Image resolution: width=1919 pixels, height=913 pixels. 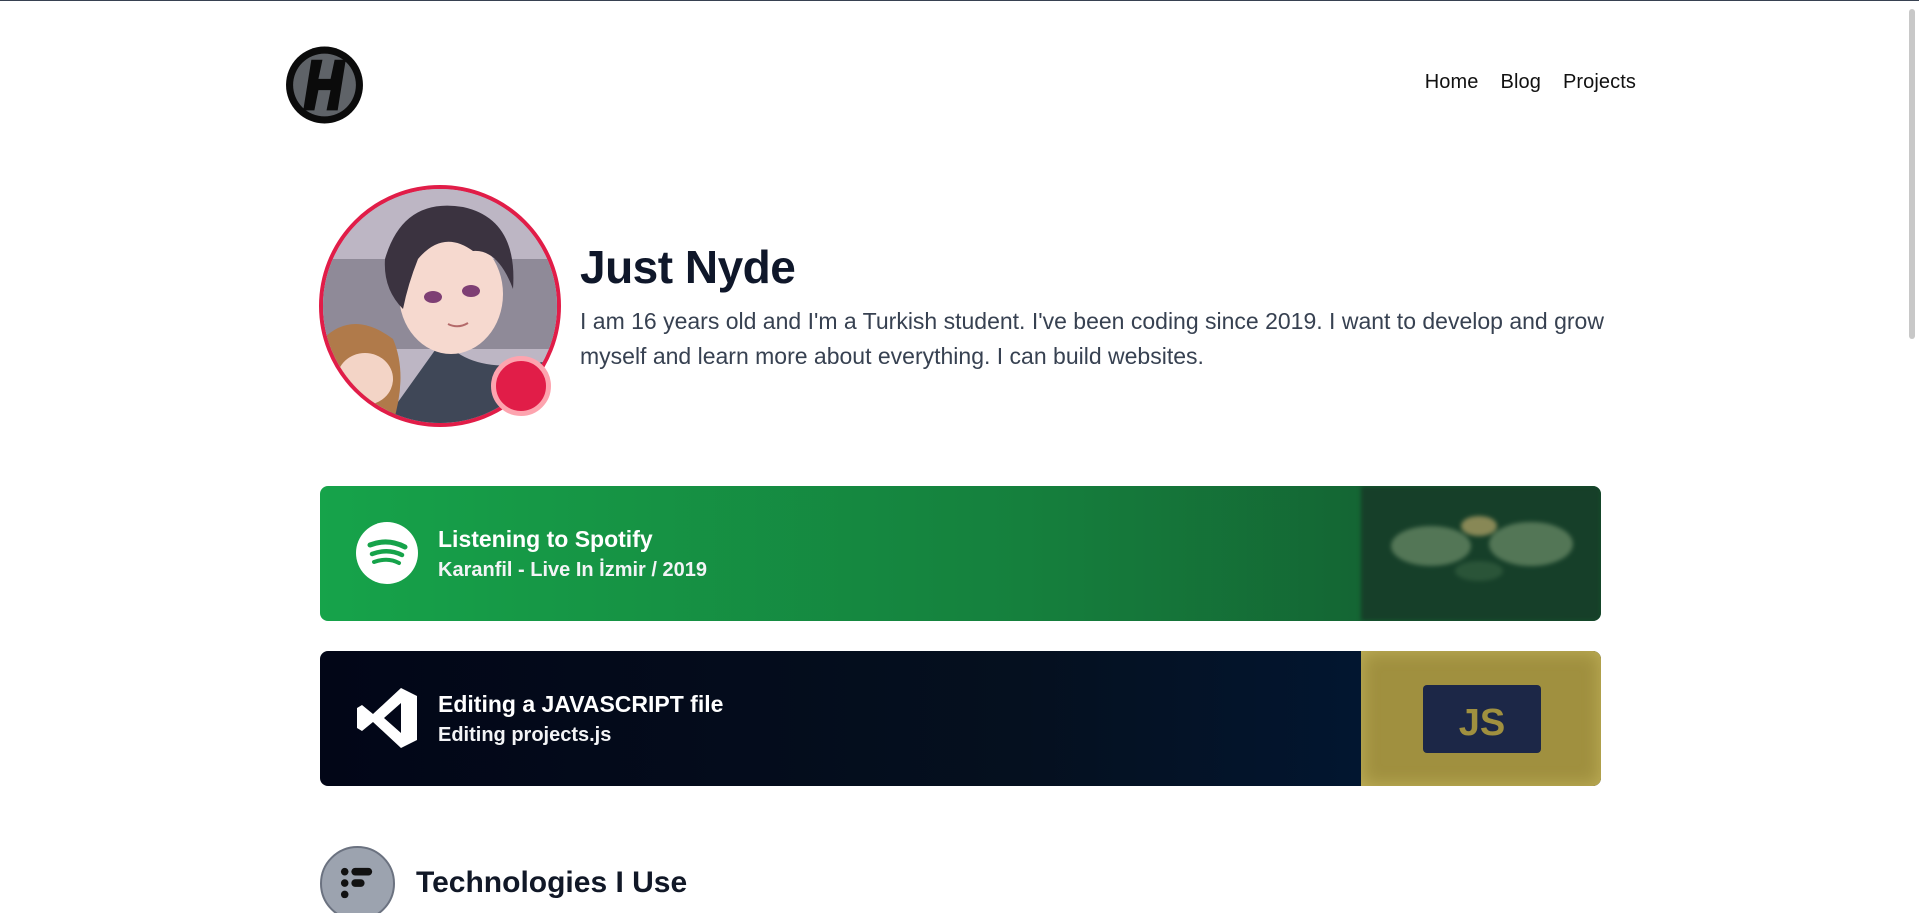 I want to click on technologies-section-title: Technologies I Use, so click(x=552, y=882).